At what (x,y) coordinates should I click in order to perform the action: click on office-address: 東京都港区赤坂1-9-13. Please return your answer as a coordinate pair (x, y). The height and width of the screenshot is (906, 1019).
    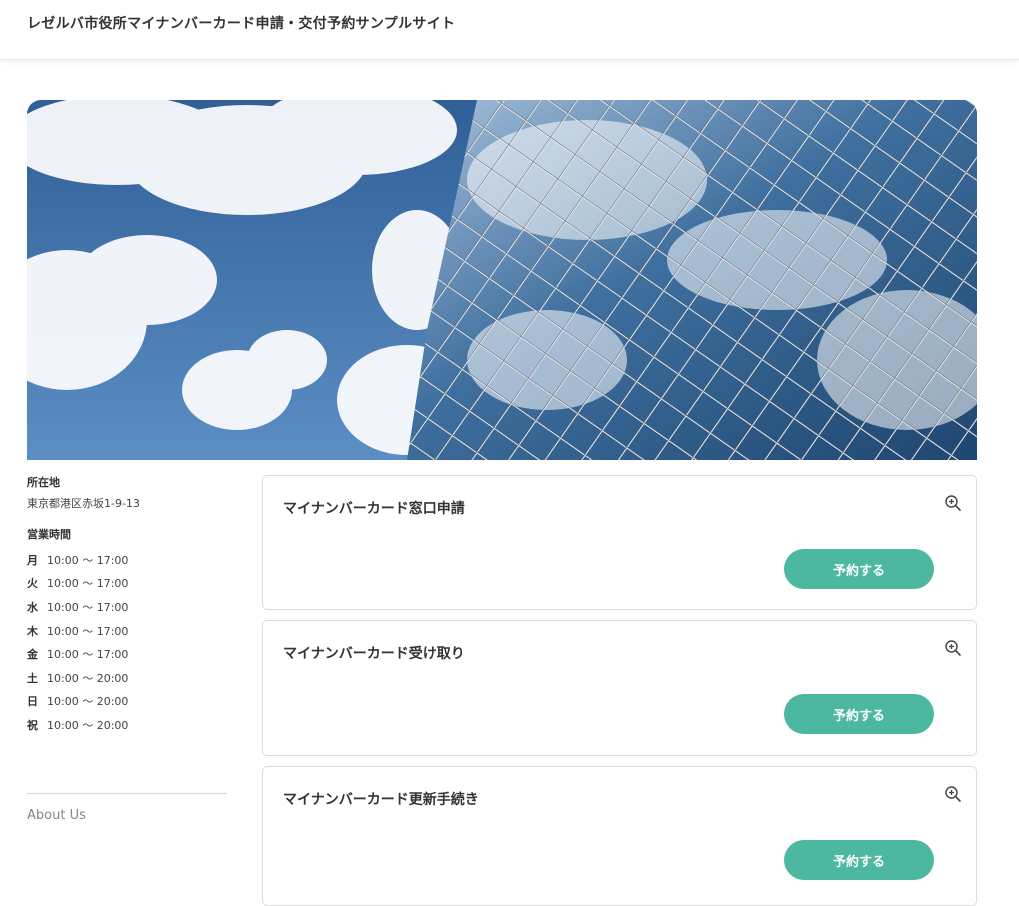
    Looking at the image, I should click on (83, 503).